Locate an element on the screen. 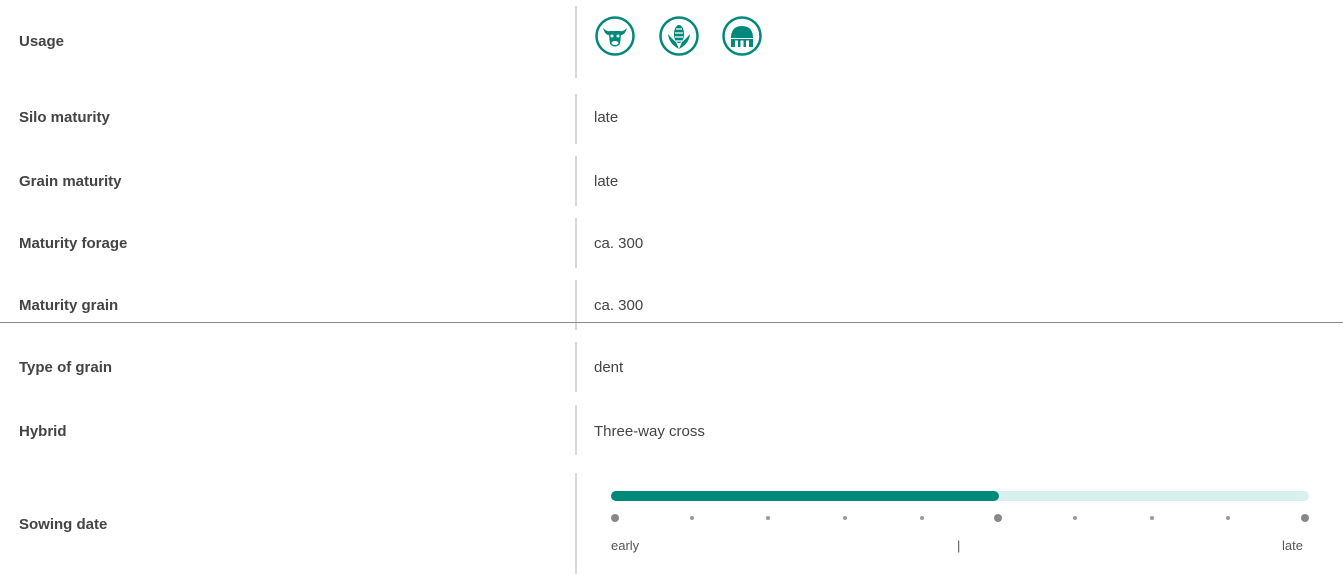 Image resolution: width=1343 pixels, height=574 pixels. corn-icon is located at coordinates (679, 36).